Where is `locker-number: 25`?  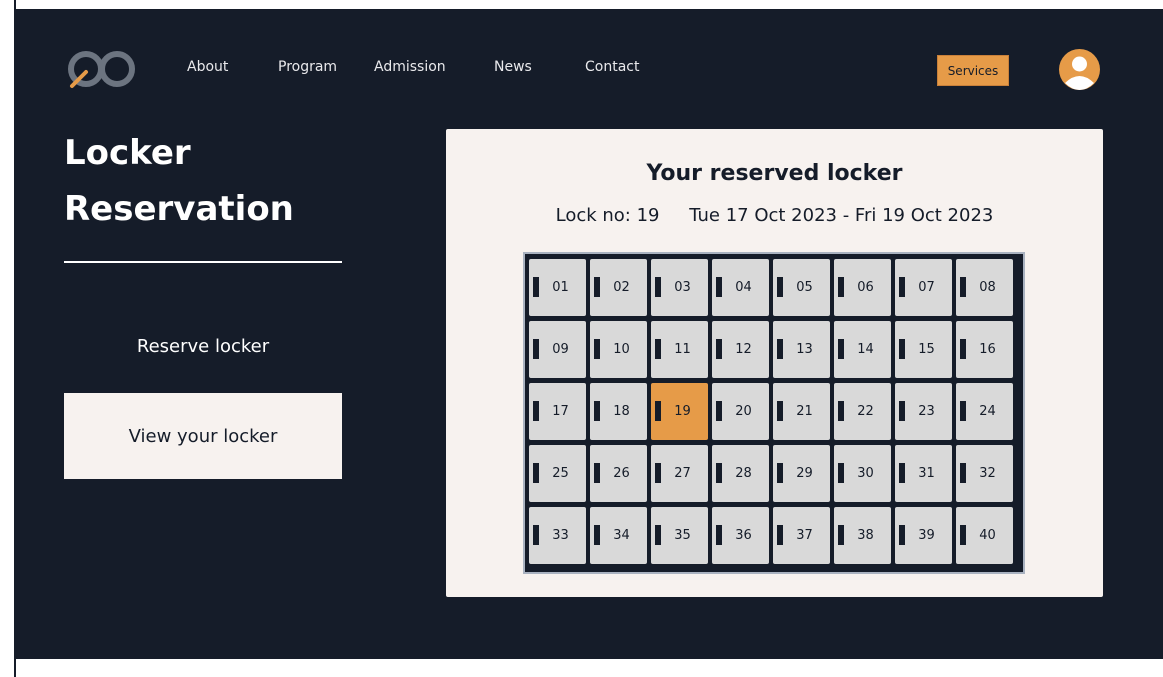 locker-number: 25 is located at coordinates (560, 473).